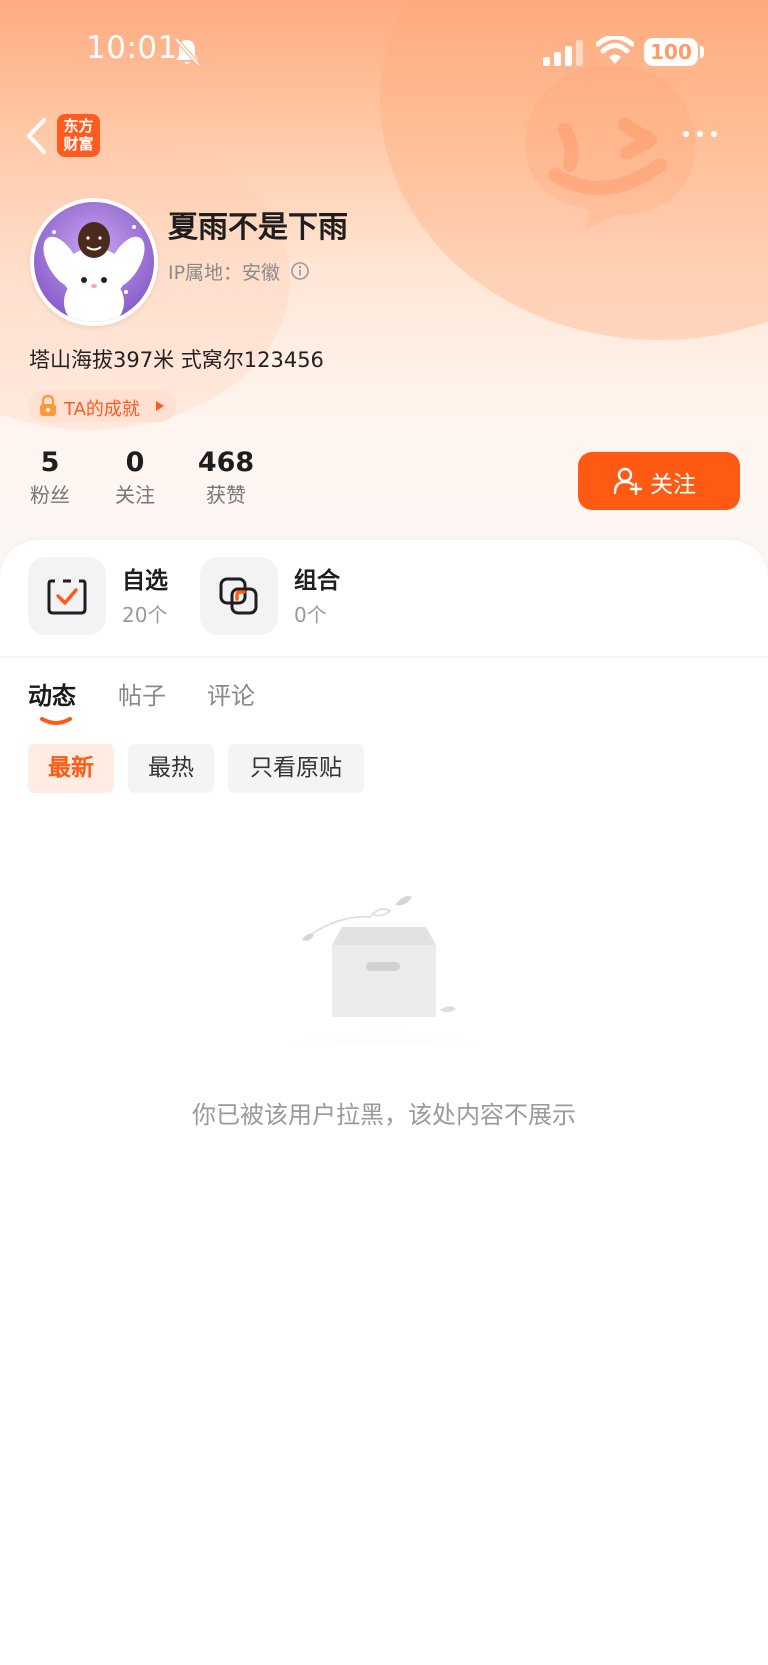  Describe the element at coordinates (102, 409) in the screenshot. I see `achievement-label: TA的成就` at that location.